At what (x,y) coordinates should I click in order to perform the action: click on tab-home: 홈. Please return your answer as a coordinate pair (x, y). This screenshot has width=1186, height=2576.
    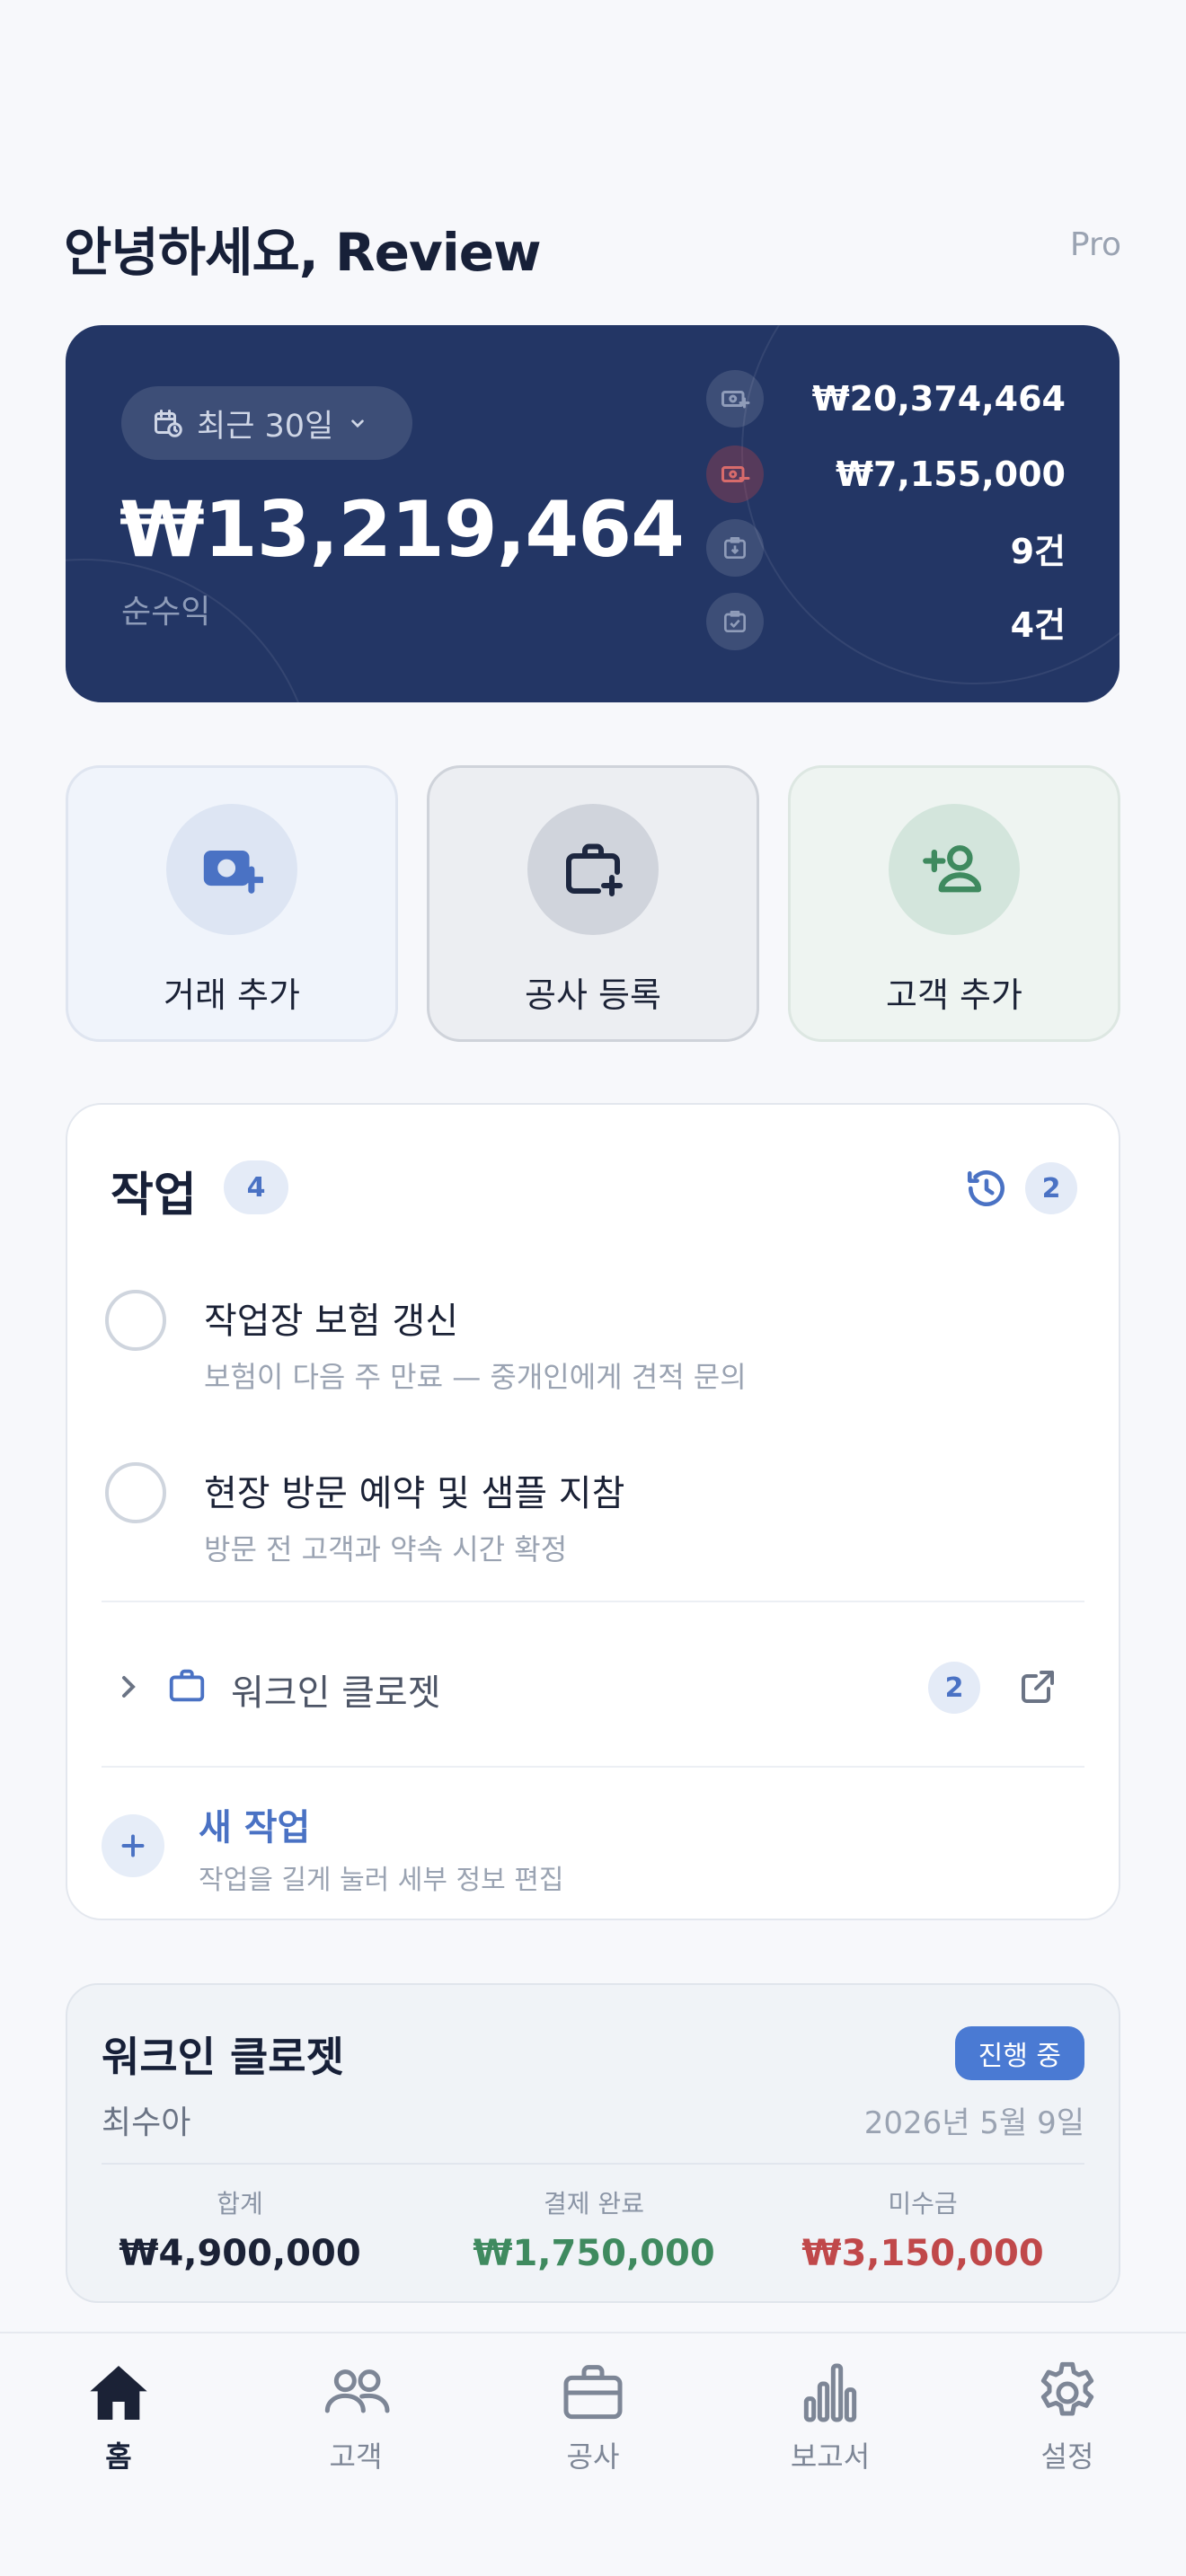
    Looking at the image, I should click on (118, 2416).